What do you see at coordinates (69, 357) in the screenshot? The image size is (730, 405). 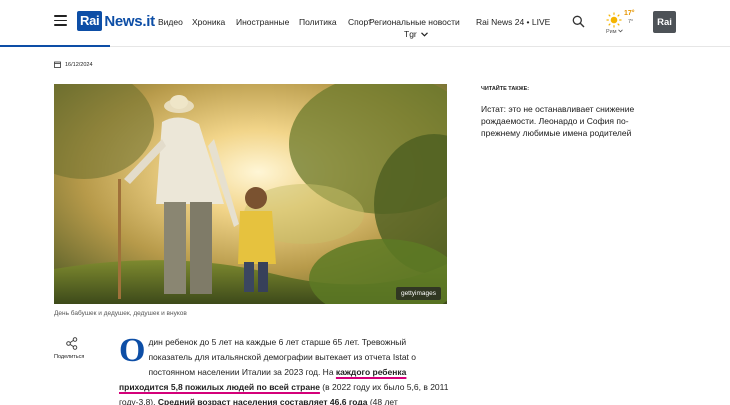 I see `share-label: Поделиться` at bounding box center [69, 357].